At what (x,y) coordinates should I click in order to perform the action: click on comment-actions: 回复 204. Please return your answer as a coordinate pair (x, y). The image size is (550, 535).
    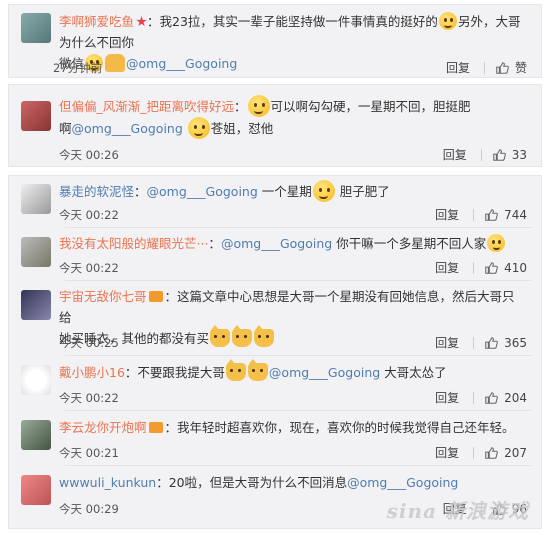
    Looking at the image, I should click on (481, 397).